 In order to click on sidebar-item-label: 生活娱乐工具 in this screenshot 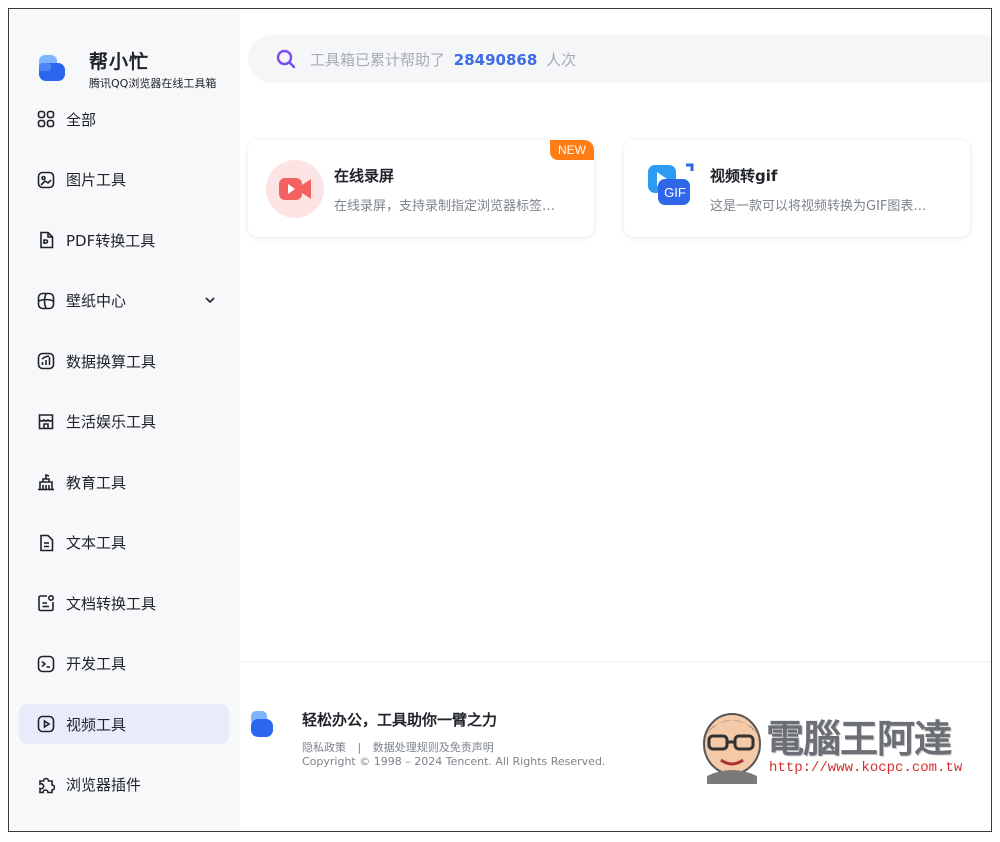, I will do `click(111, 422)`.